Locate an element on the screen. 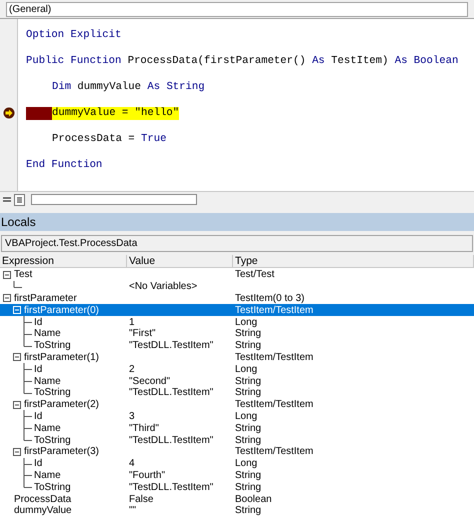 Image resolution: width=474 pixels, height=516 pixels. value-cell: 2 is located at coordinates (132, 369).